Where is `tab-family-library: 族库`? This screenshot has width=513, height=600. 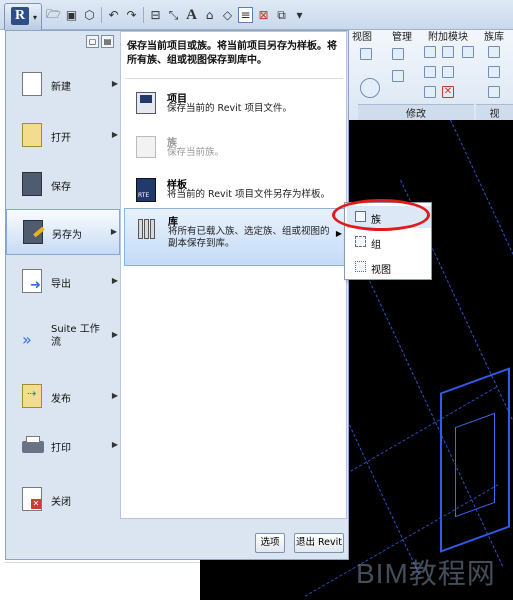
tab-family-library: 族库 is located at coordinates (495, 34).